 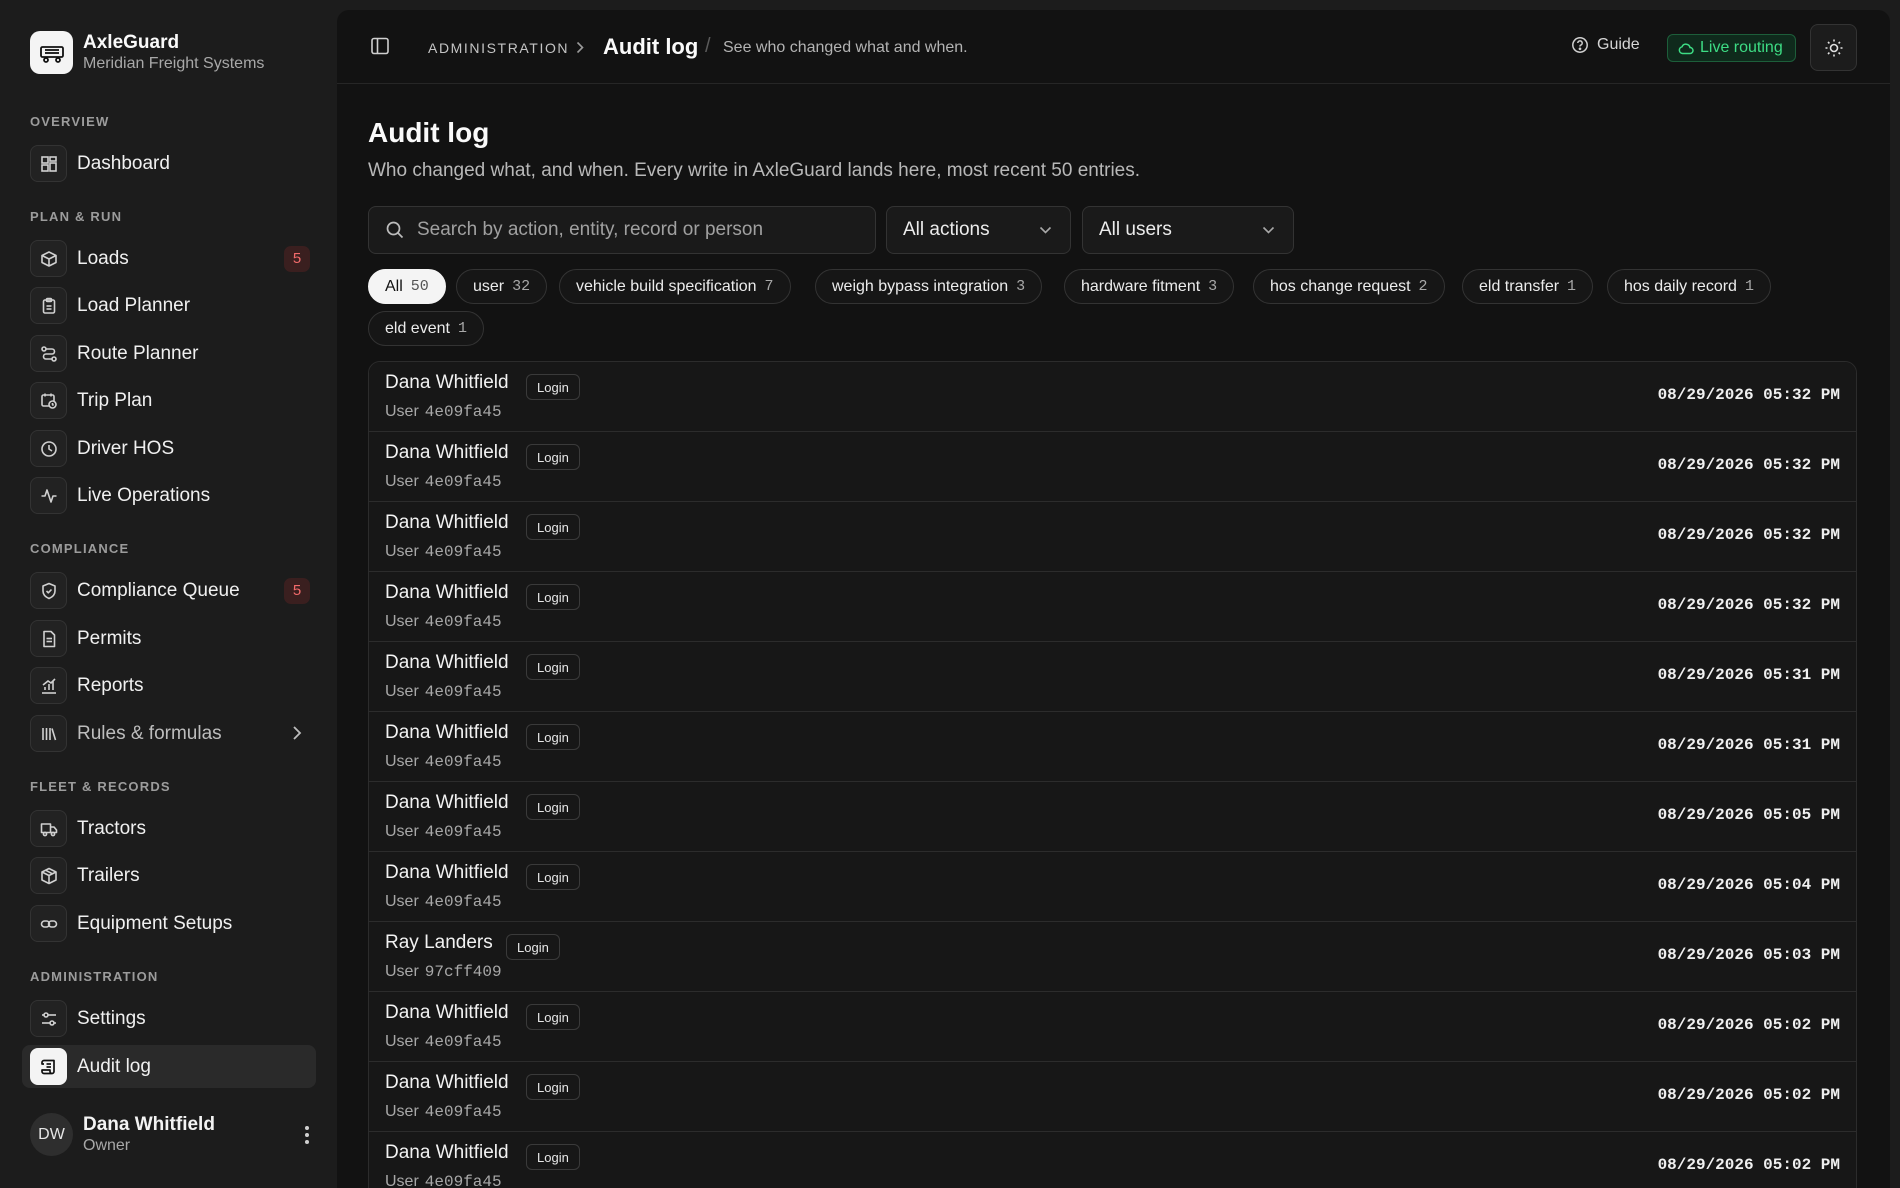 What do you see at coordinates (419, 286) in the screenshot?
I see `chip-count: 50` at bounding box center [419, 286].